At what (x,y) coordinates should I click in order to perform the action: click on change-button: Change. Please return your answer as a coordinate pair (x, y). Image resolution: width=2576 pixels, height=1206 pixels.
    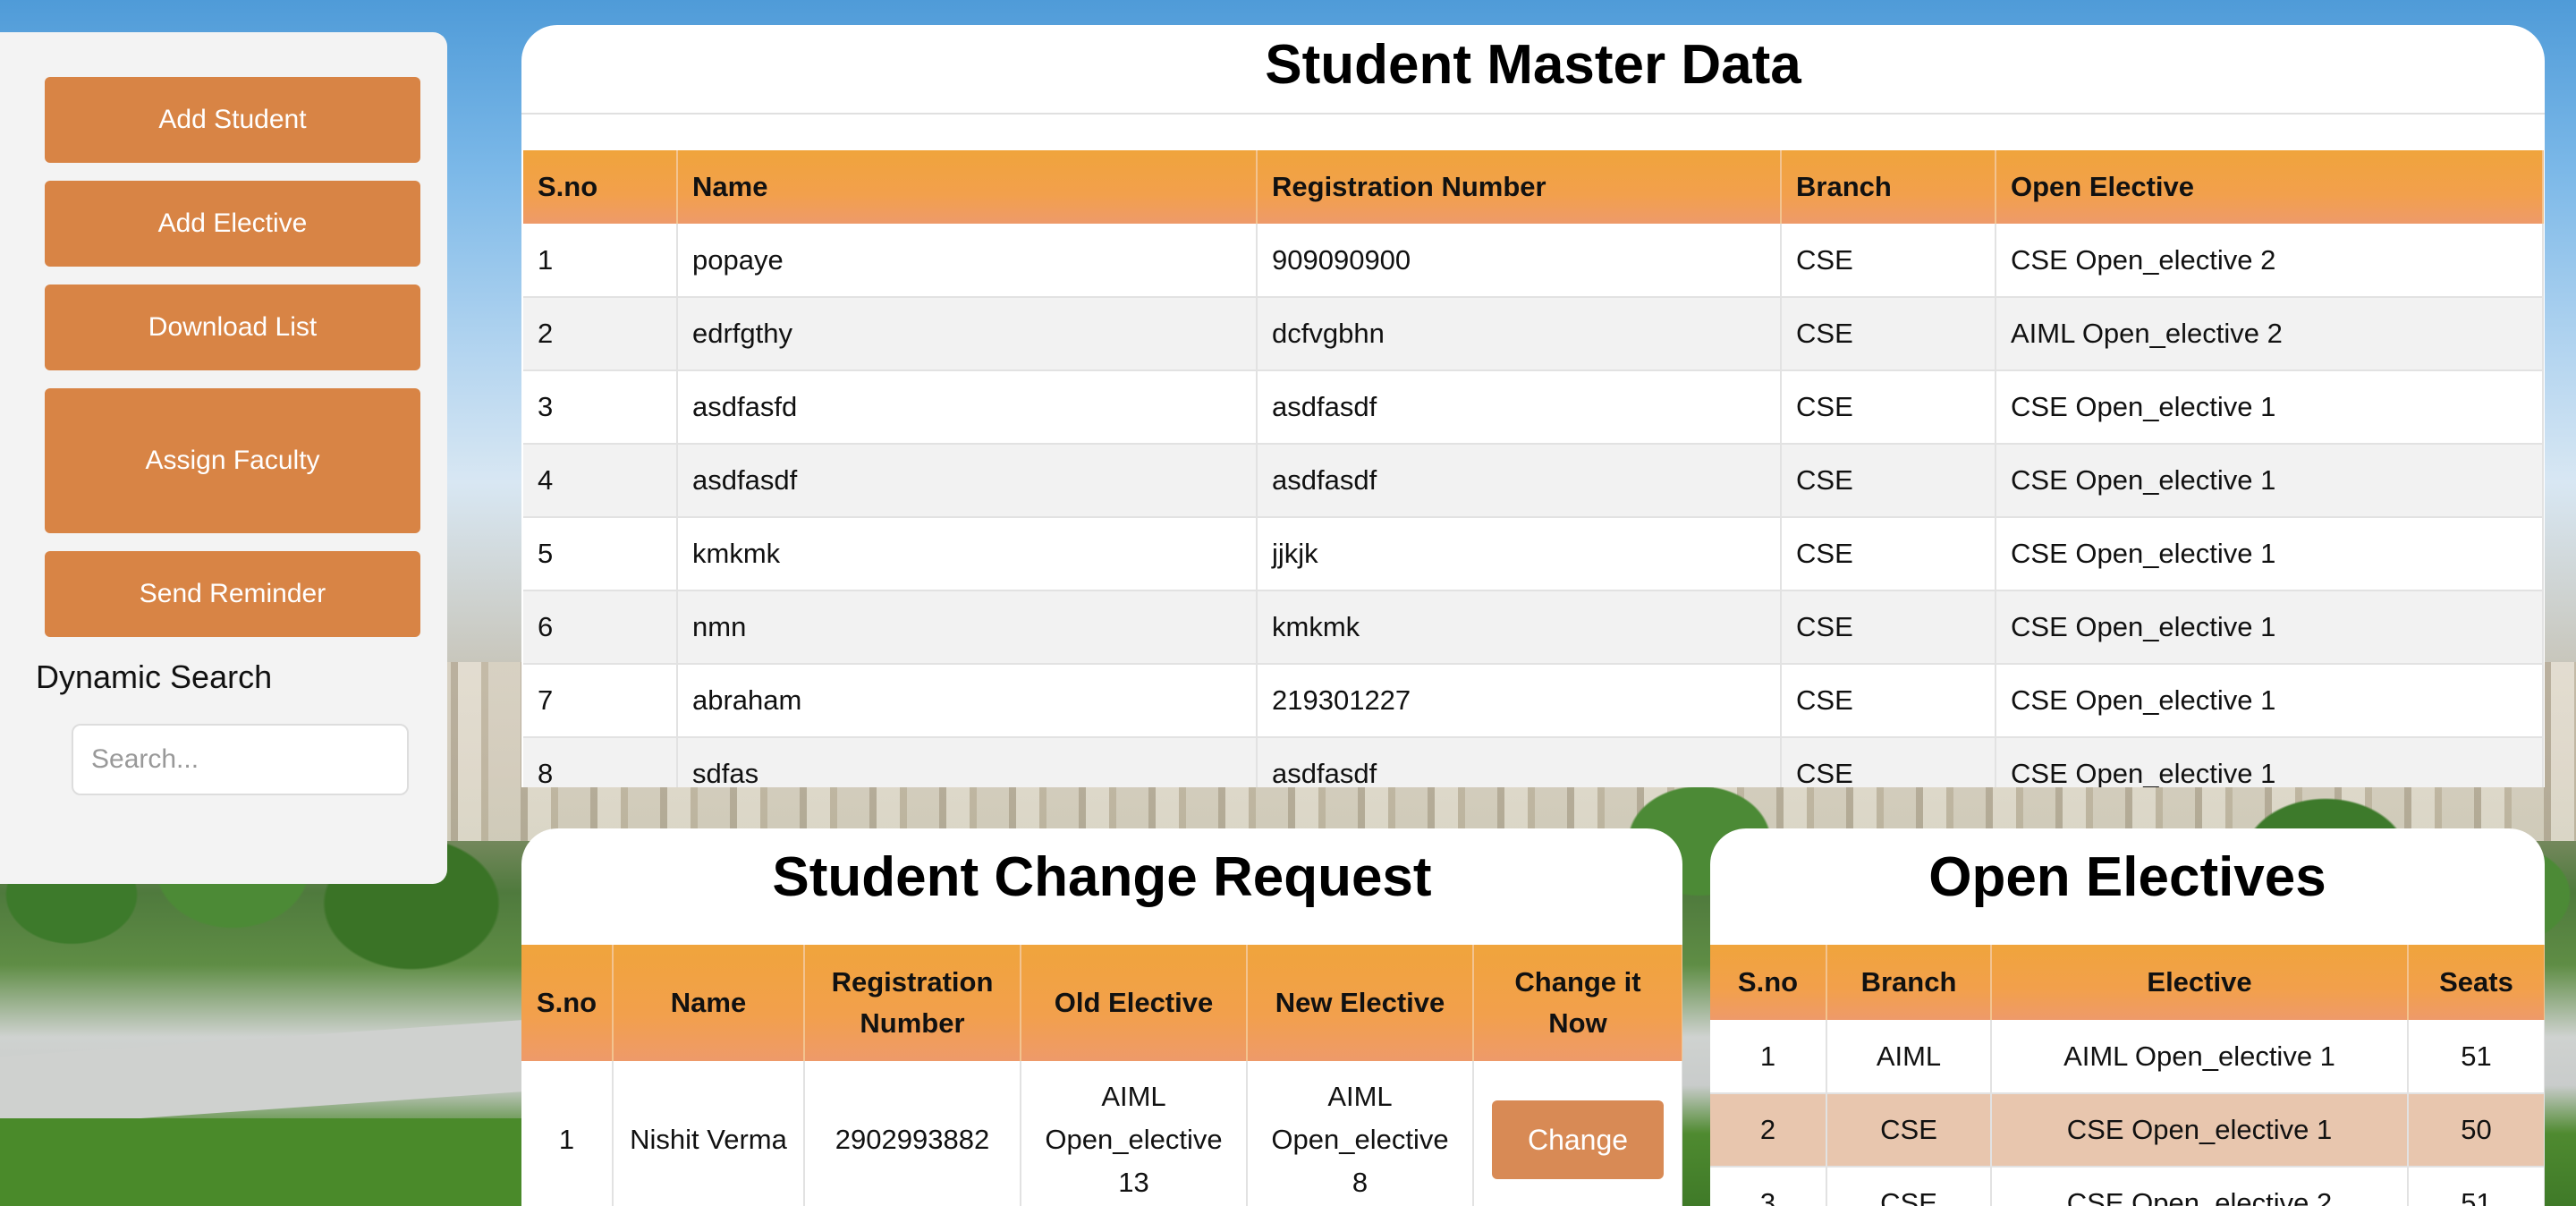
    Looking at the image, I should click on (1578, 1139).